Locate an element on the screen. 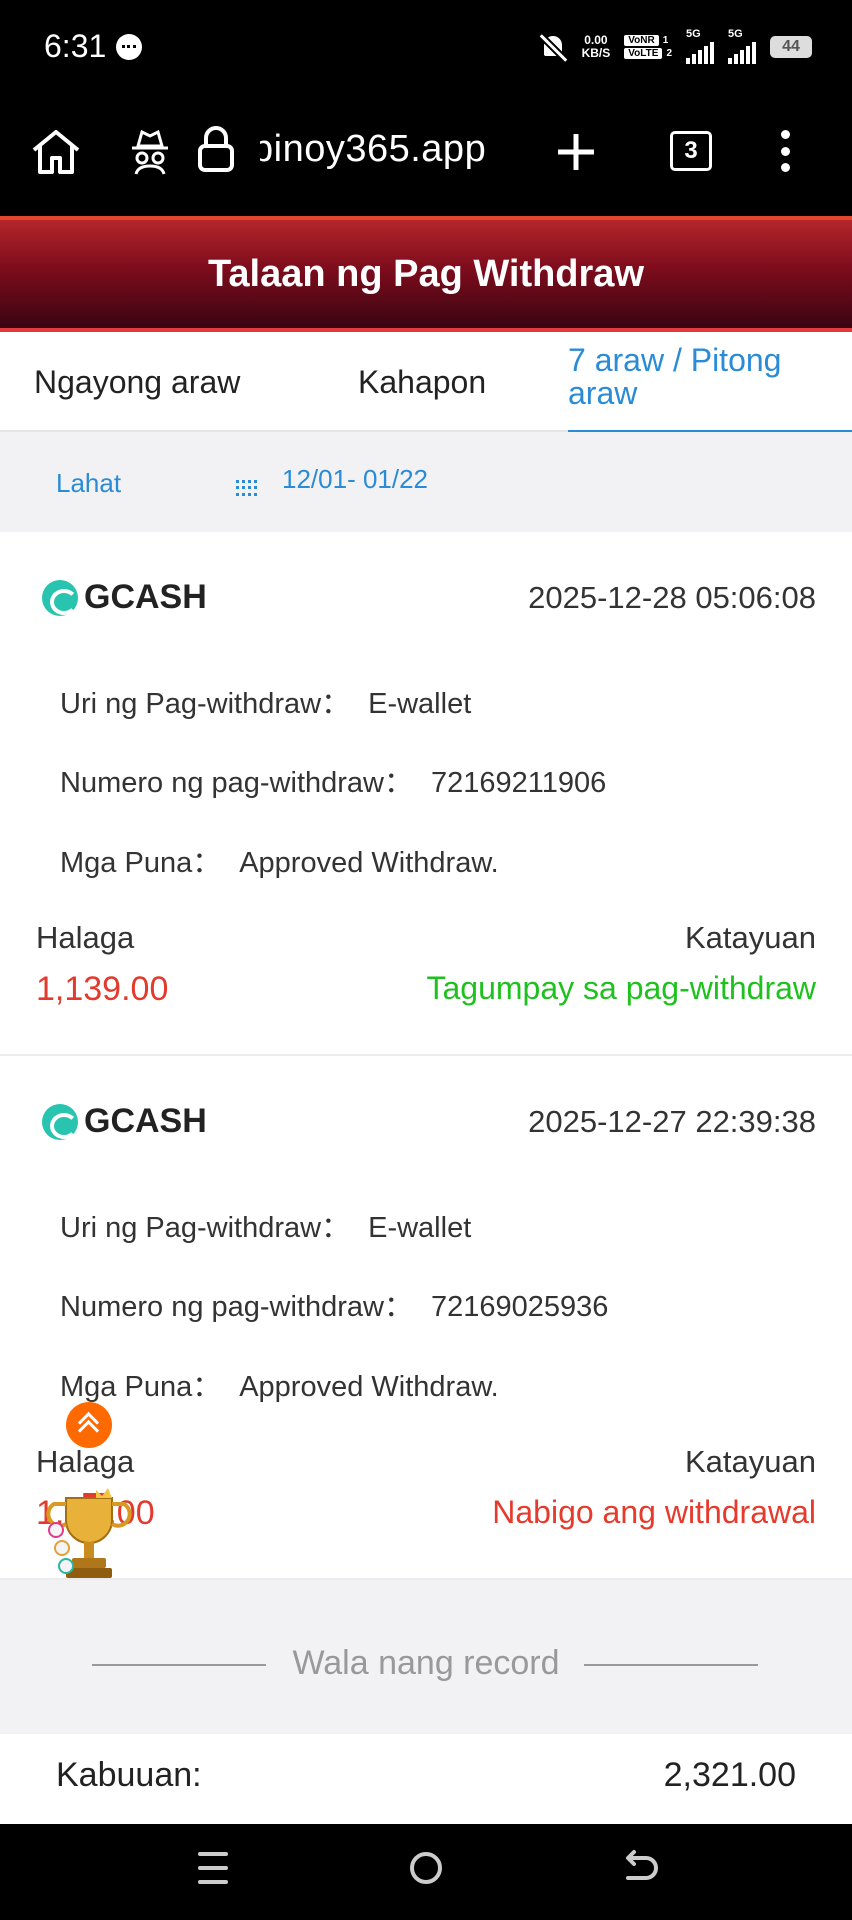 The image size is (852, 1920). incognito-icon is located at coordinates (150, 152).